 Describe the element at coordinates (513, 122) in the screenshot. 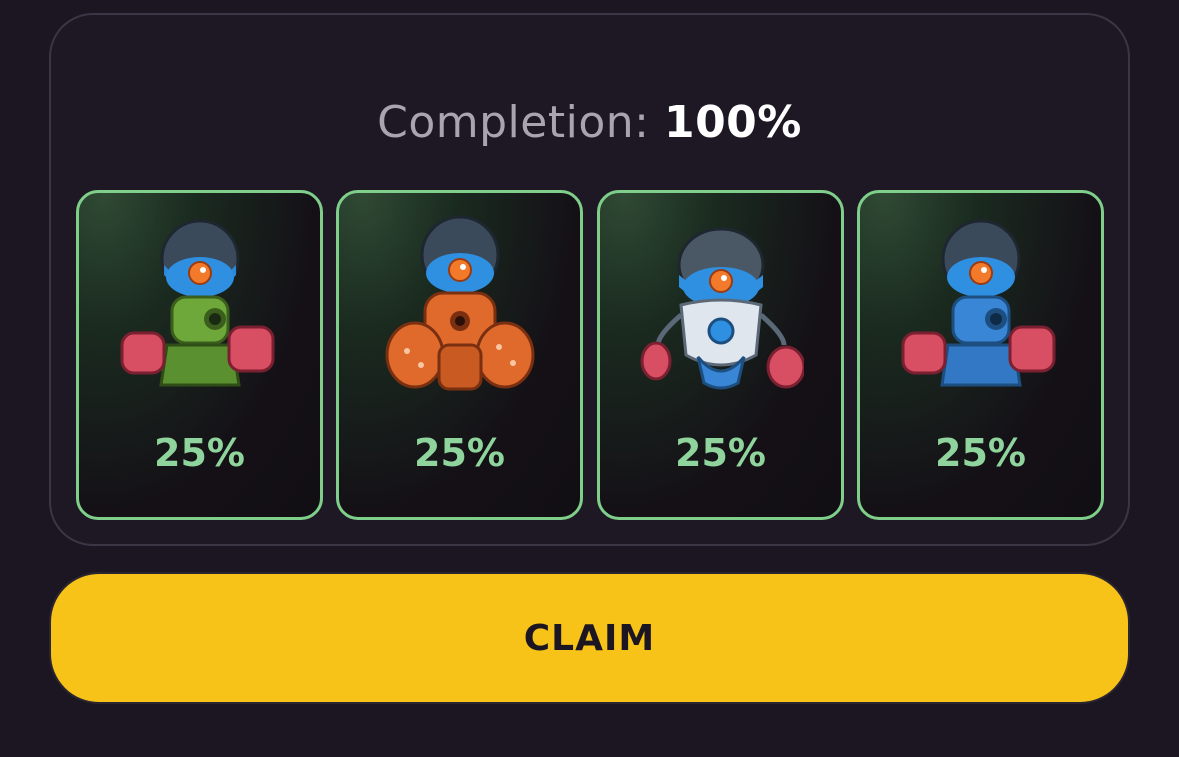

I see `completion-label: Completion:` at that location.